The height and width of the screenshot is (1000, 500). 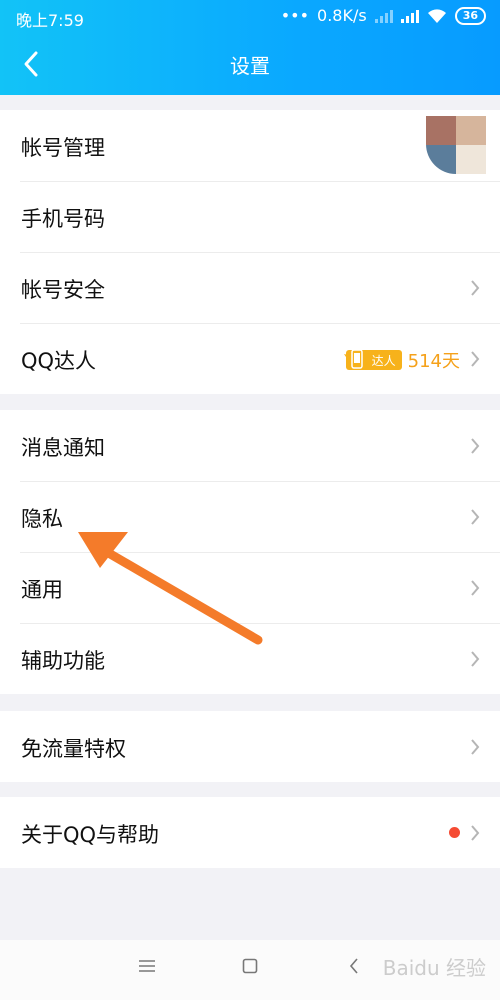 What do you see at coordinates (436, 15) in the screenshot?
I see `wifi-icon` at bounding box center [436, 15].